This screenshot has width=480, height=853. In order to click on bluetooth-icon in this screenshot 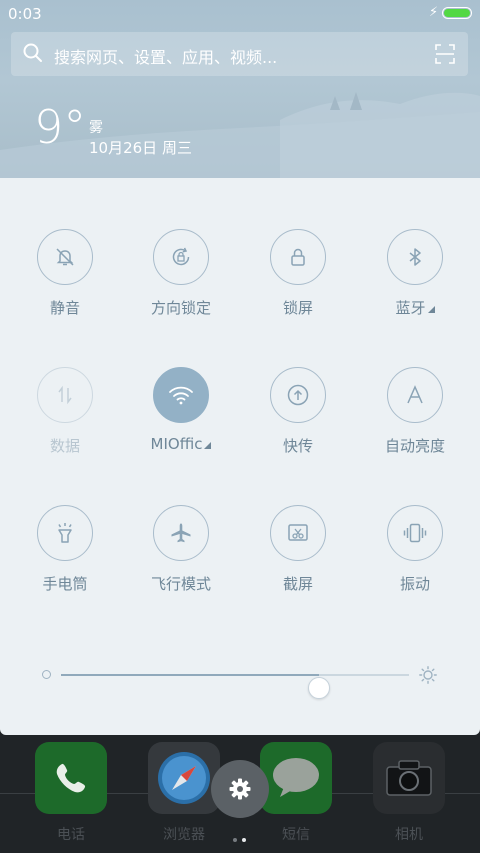, I will do `click(415, 257)`.